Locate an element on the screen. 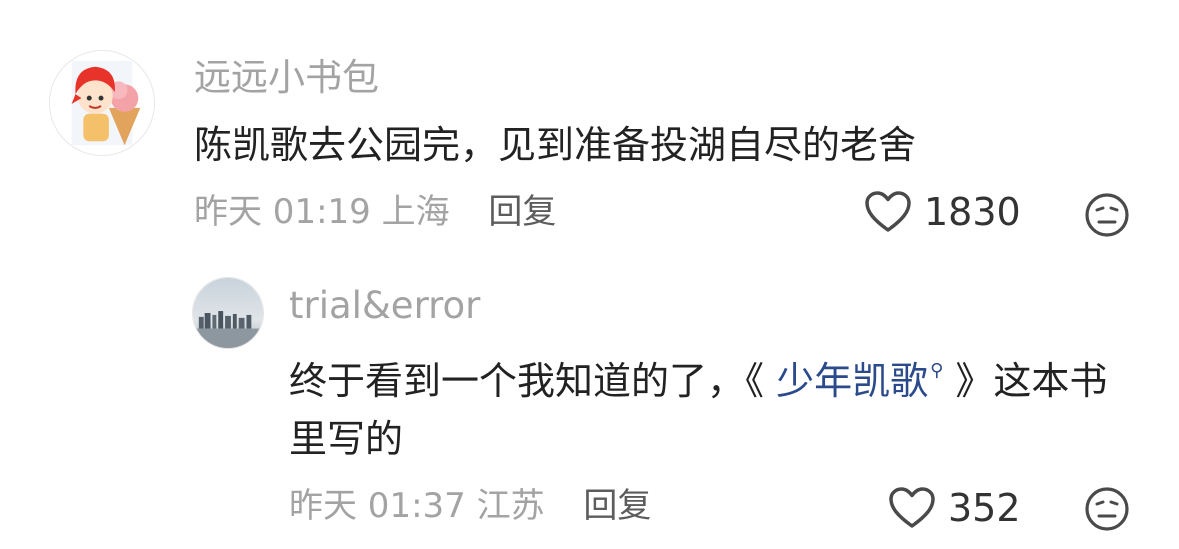 Image resolution: width=1179 pixels, height=549 pixels. comment-like-button: 1830 is located at coordinates (942, 212).